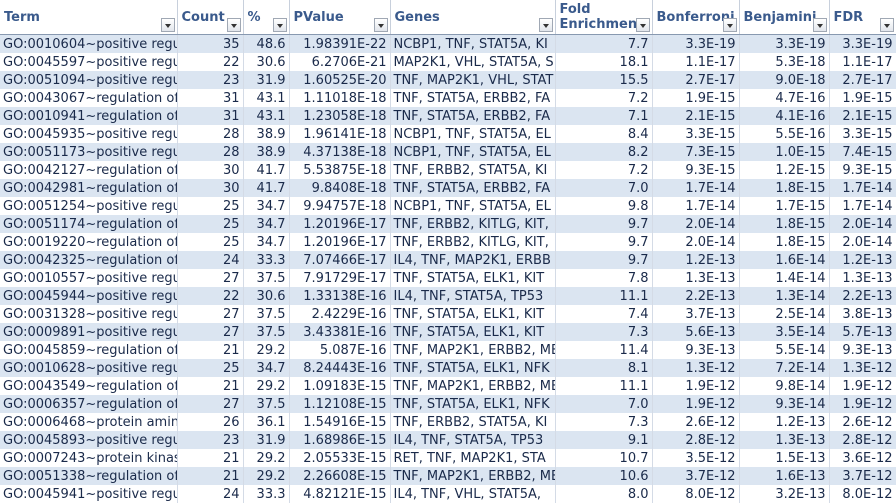 The image size is (896, 503). What do you see at coordinates (604, 332) in the screenshot?
I see `cell-fold: 7.3` at bounding box center [604, 332].